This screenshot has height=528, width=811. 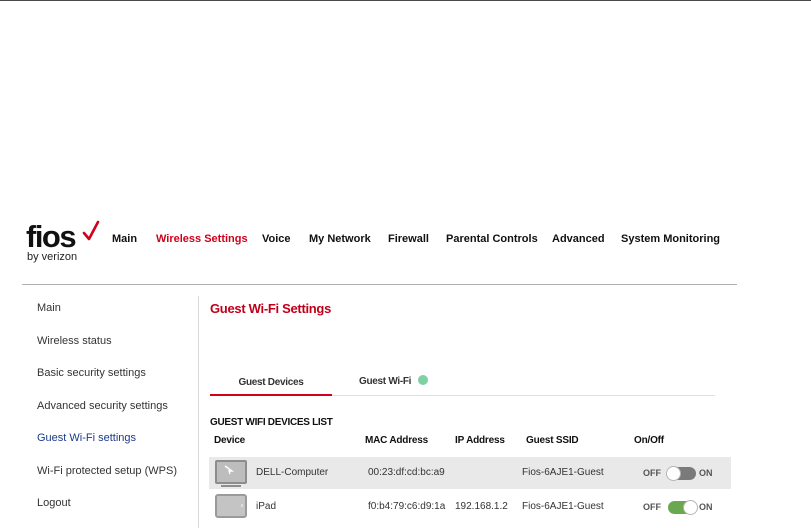 What do you see at coordinates (124, 239) in the screenshot?
I see `nav-item-main: Main` at bounding box center [124, 239].